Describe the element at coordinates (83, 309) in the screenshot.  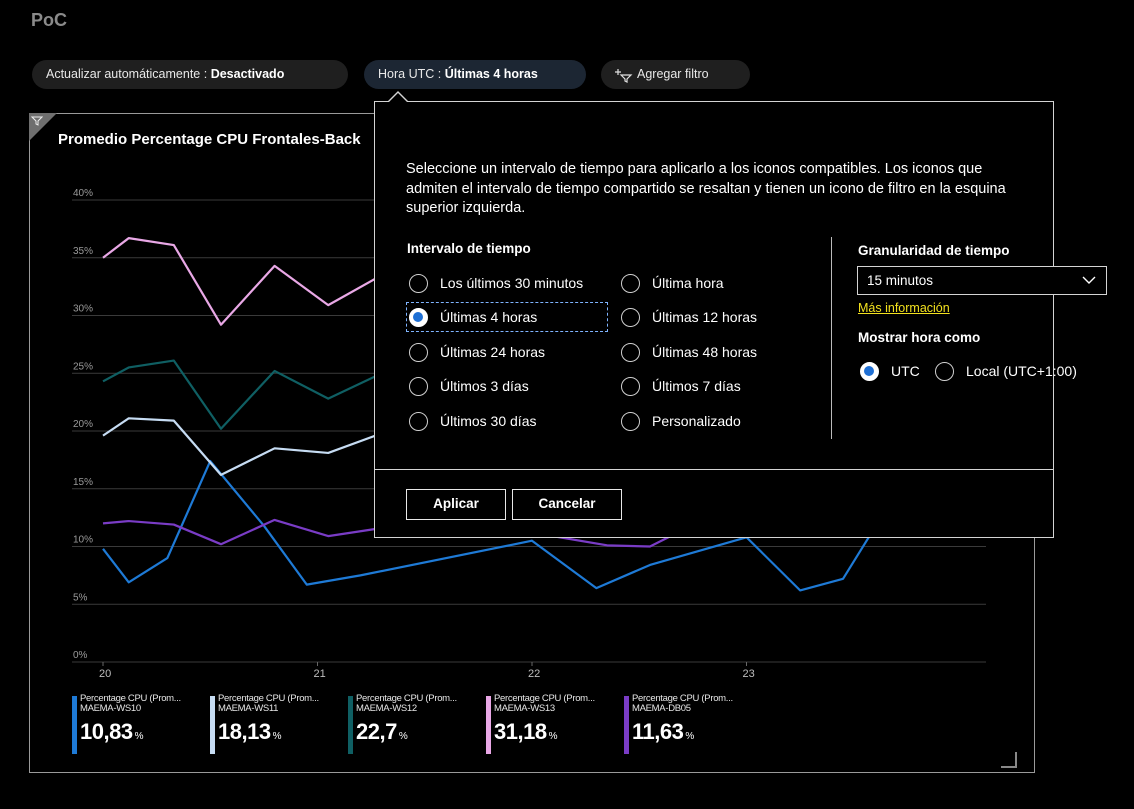
I see `y-tick-label: 30%` at that location.